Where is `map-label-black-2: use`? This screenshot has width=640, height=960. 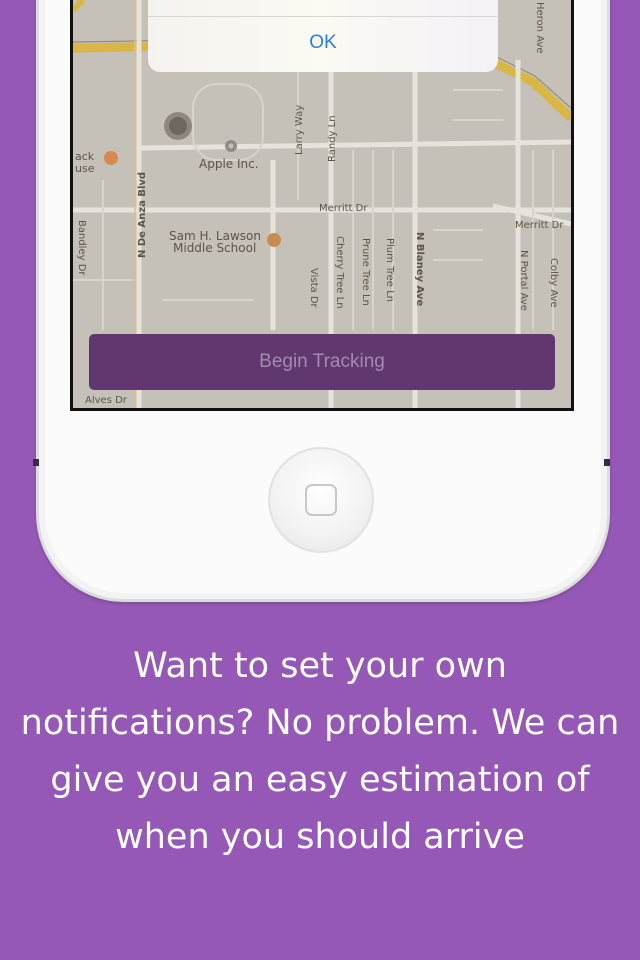
map-label-black-2: use is located at coordinates (85, 168).